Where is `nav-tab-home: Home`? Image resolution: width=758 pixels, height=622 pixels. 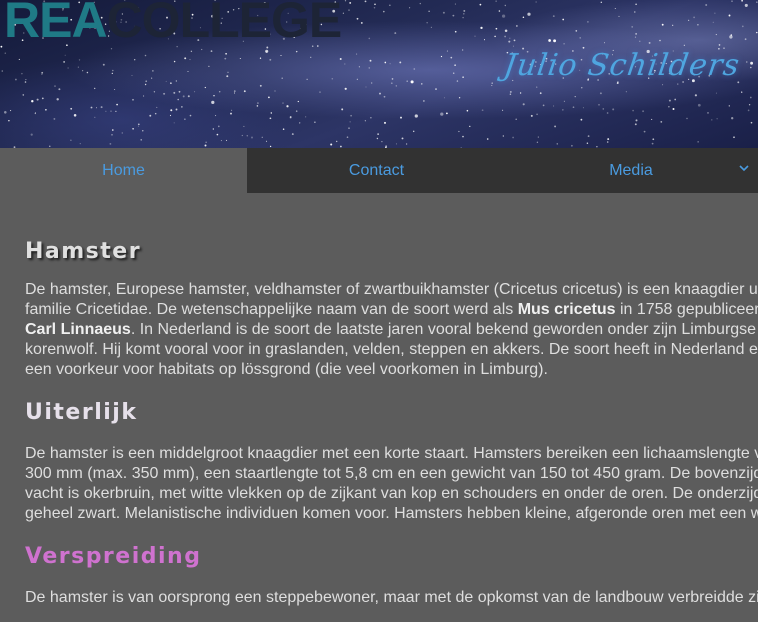 nav-tab-home: Home is located at coordinates (123, 170).